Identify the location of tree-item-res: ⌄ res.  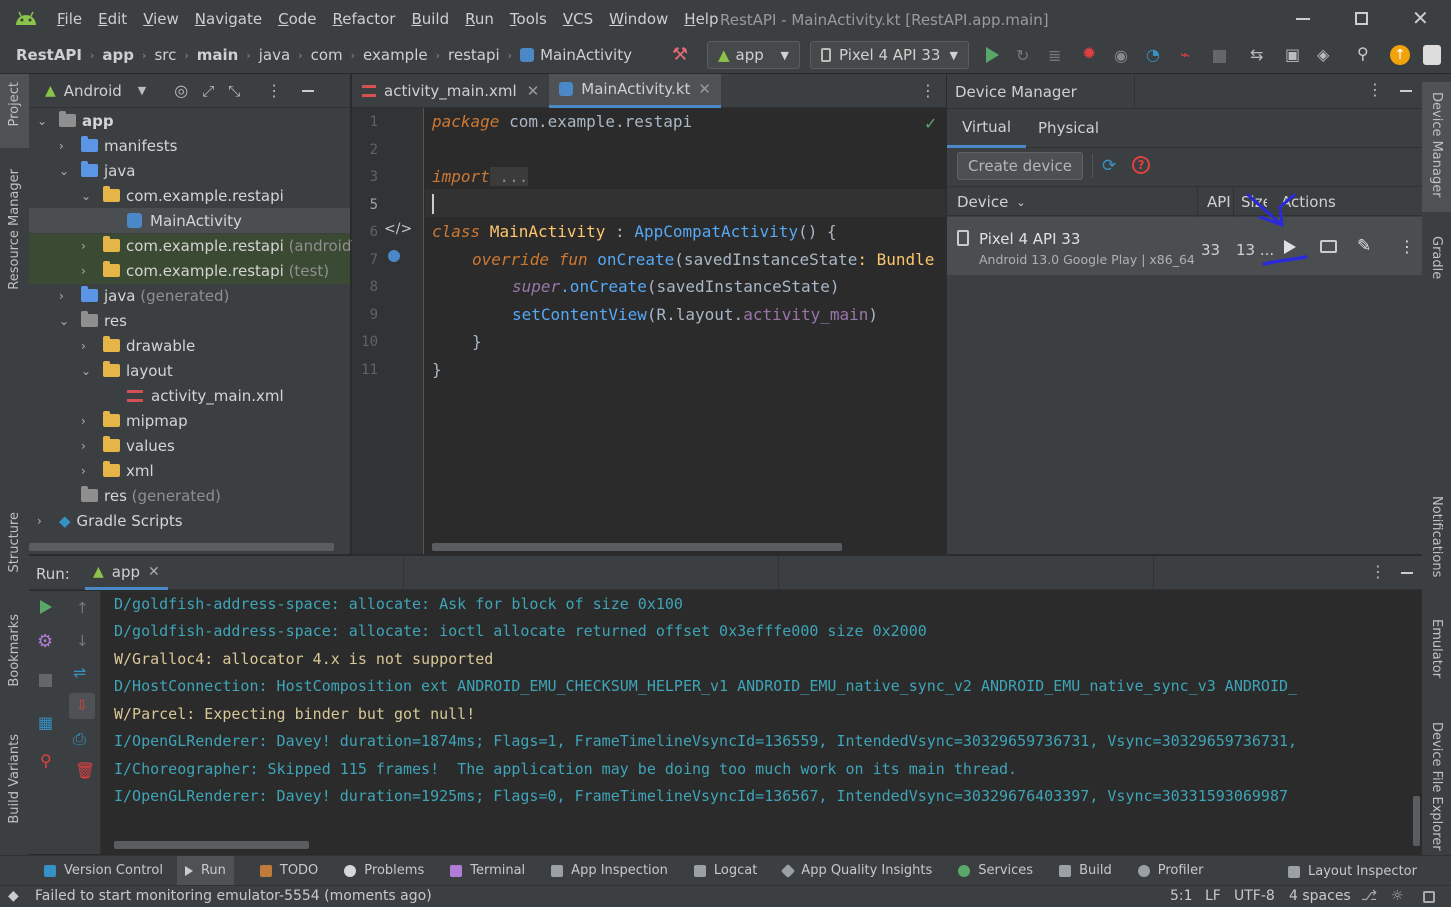
(93, 320).